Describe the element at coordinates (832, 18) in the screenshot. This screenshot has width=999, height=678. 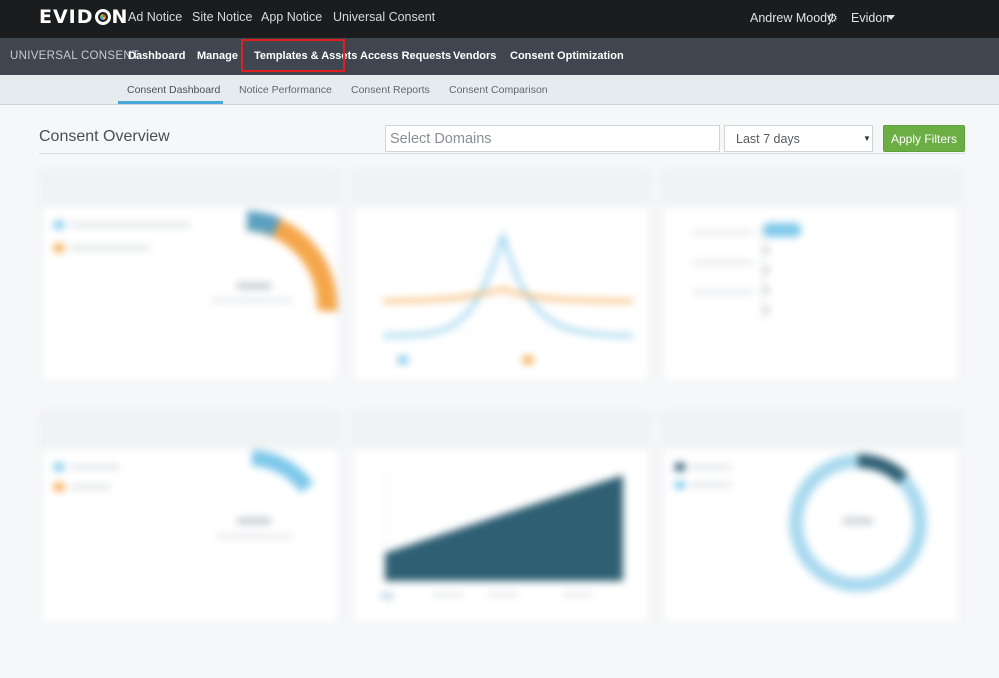
I see `gear-icon: ⚙` at that location.